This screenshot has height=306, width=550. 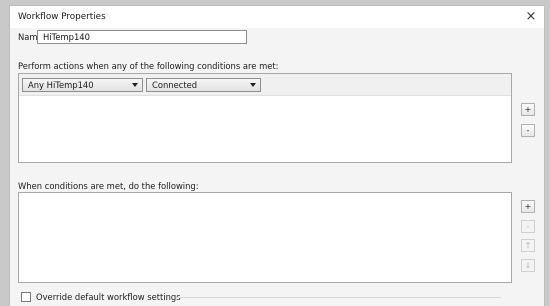 What do you see at coordinates (338, 297) in the screenshot?
I see `settings-divider` at bounding box center [338, 297].